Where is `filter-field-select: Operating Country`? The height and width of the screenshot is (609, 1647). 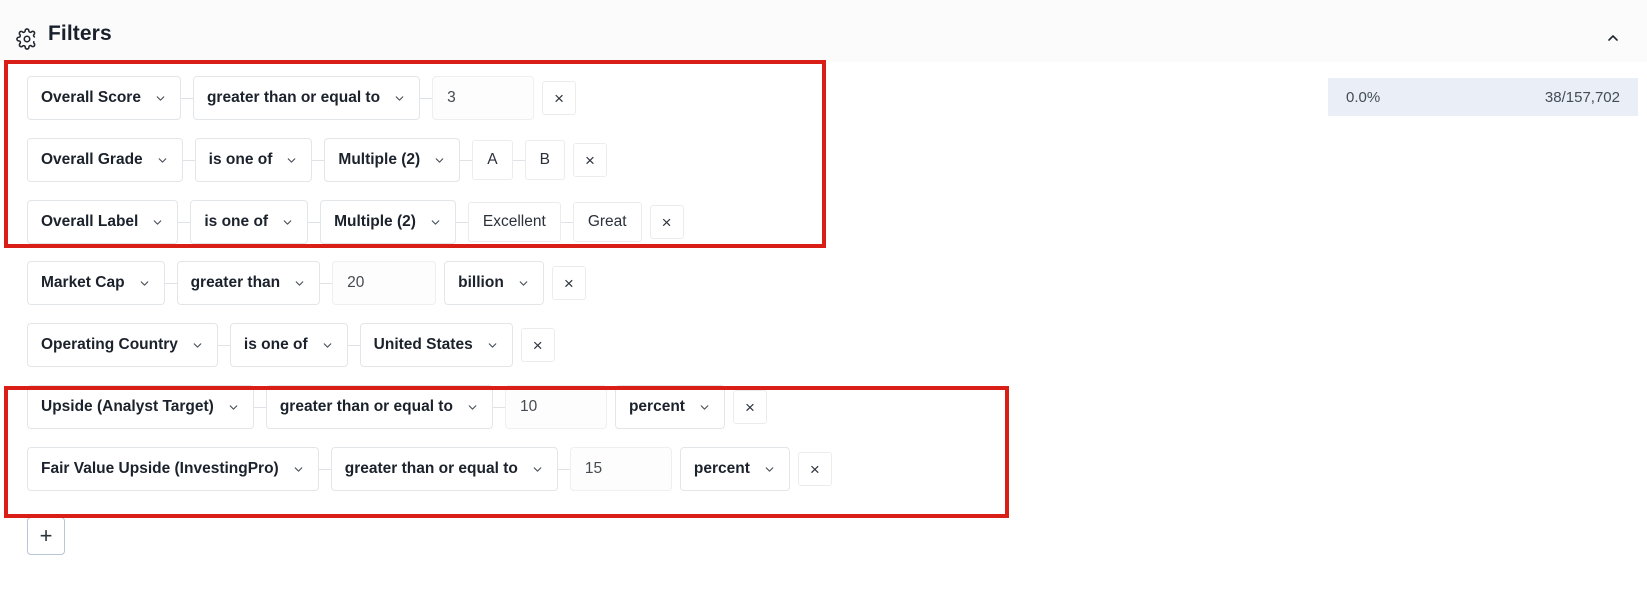 filter-field-select: Operating Country is located at coordinates (122, 345).